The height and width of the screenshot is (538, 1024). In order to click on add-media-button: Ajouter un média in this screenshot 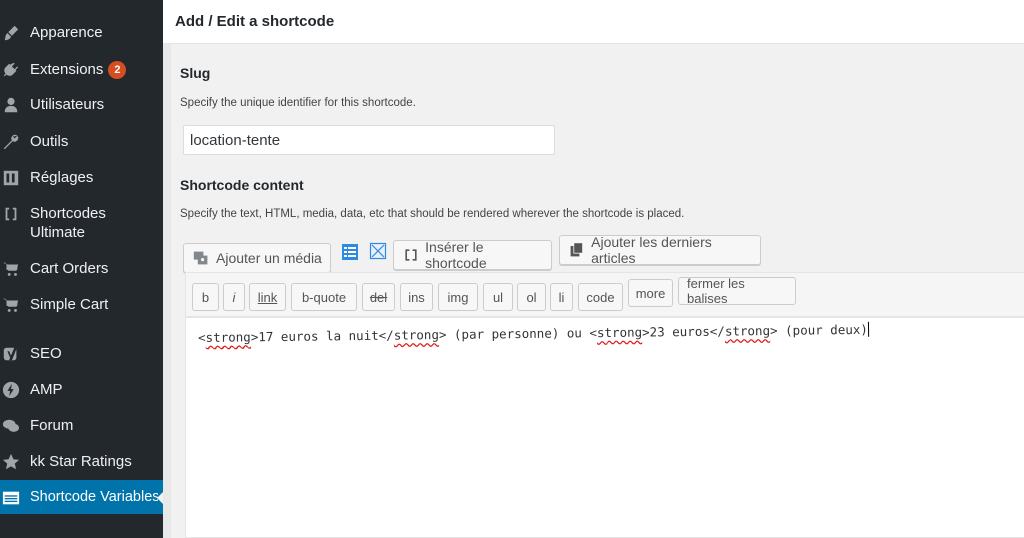, I will do `click(257, 258)`.